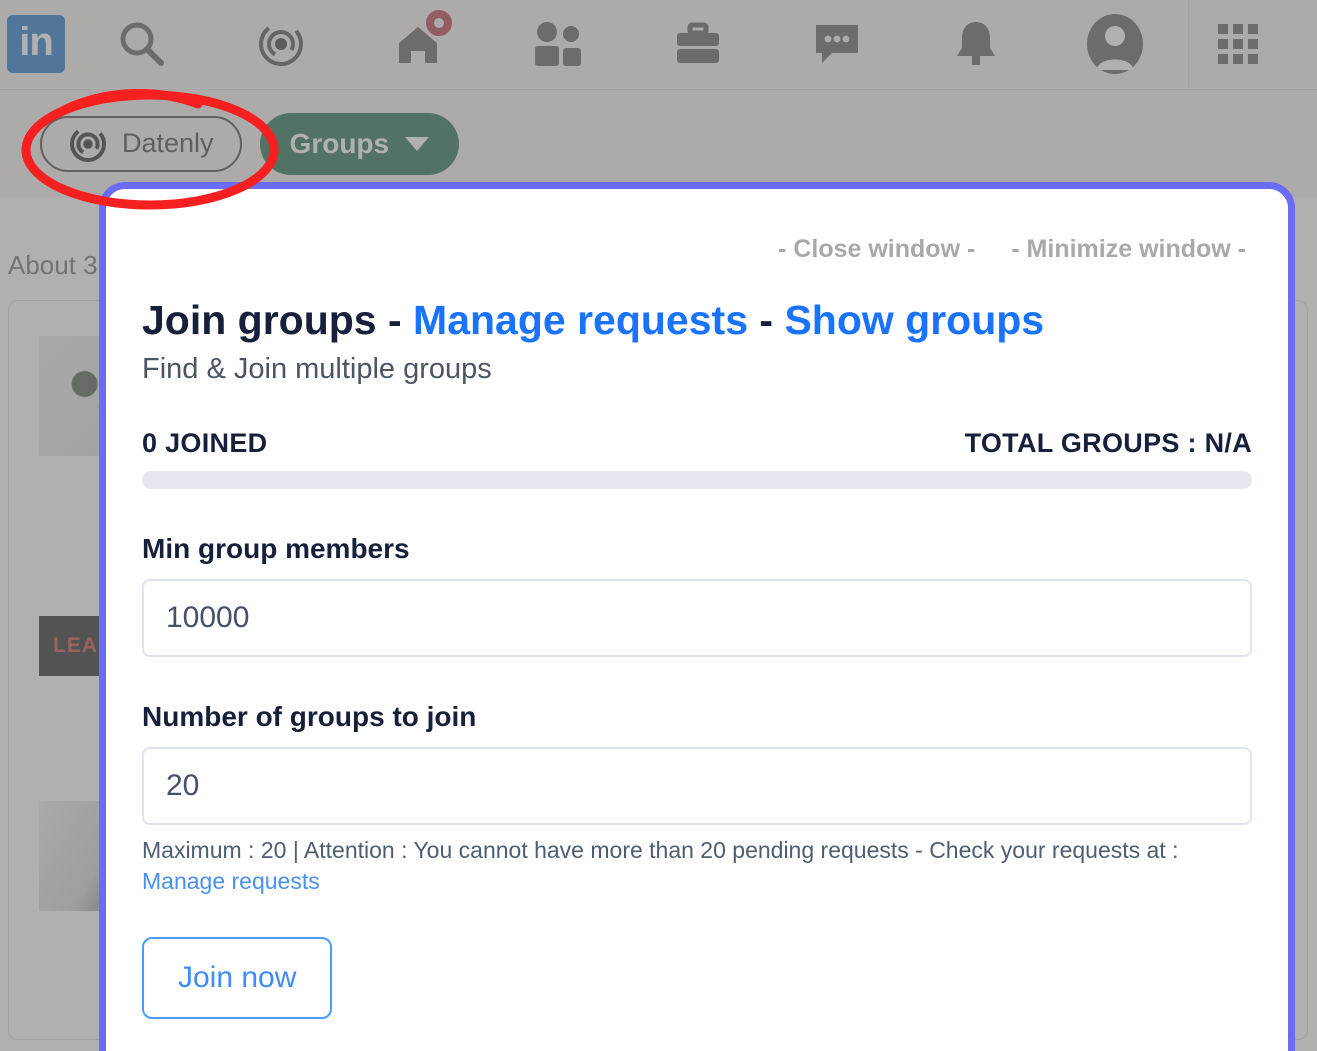 This screenshot has height=1051, width=1317. What do you see at coordinates (259, 320) in the screenshot?
I see `modal-title-join-groups: Join groups` at bounding box center [259, 320].